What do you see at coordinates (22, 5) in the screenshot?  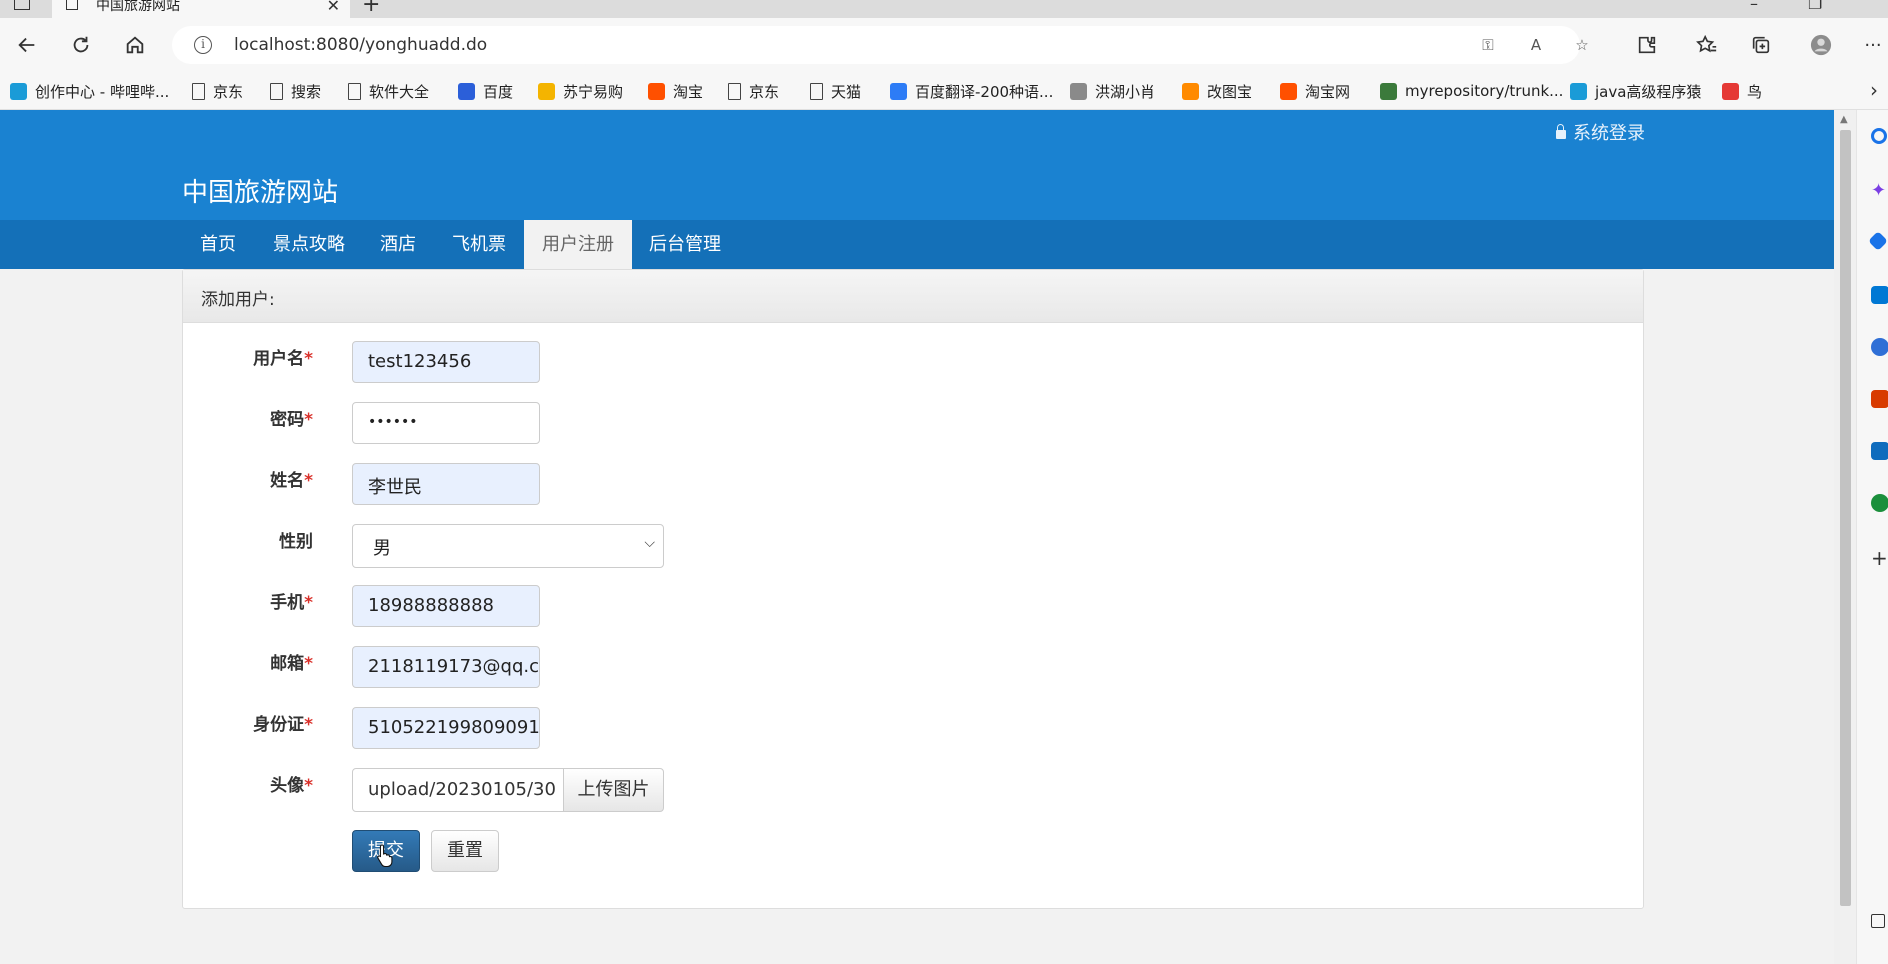 I see `tab-actions-icon` at bounding box center [22, 5].